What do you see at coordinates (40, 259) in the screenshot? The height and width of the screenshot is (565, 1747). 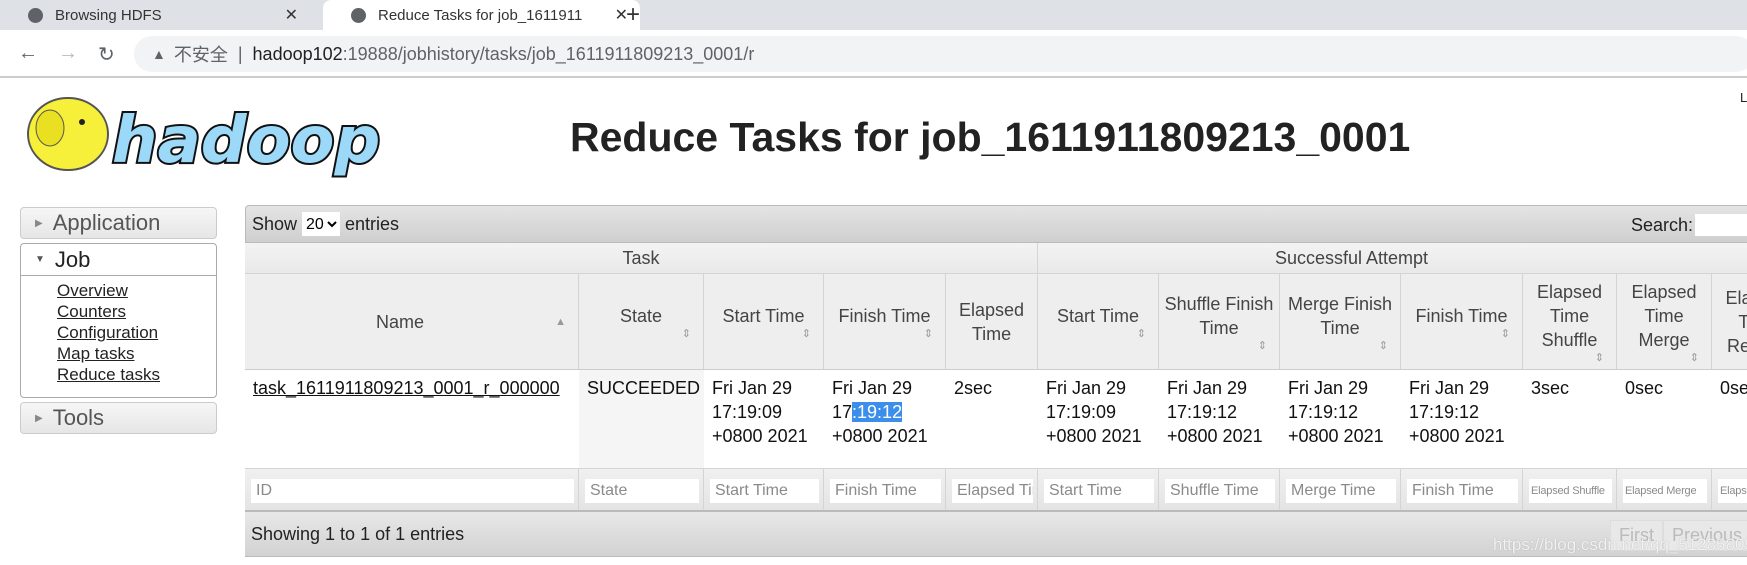 I see `caret-down-icon: ▼` at bounding box center [40, 259].